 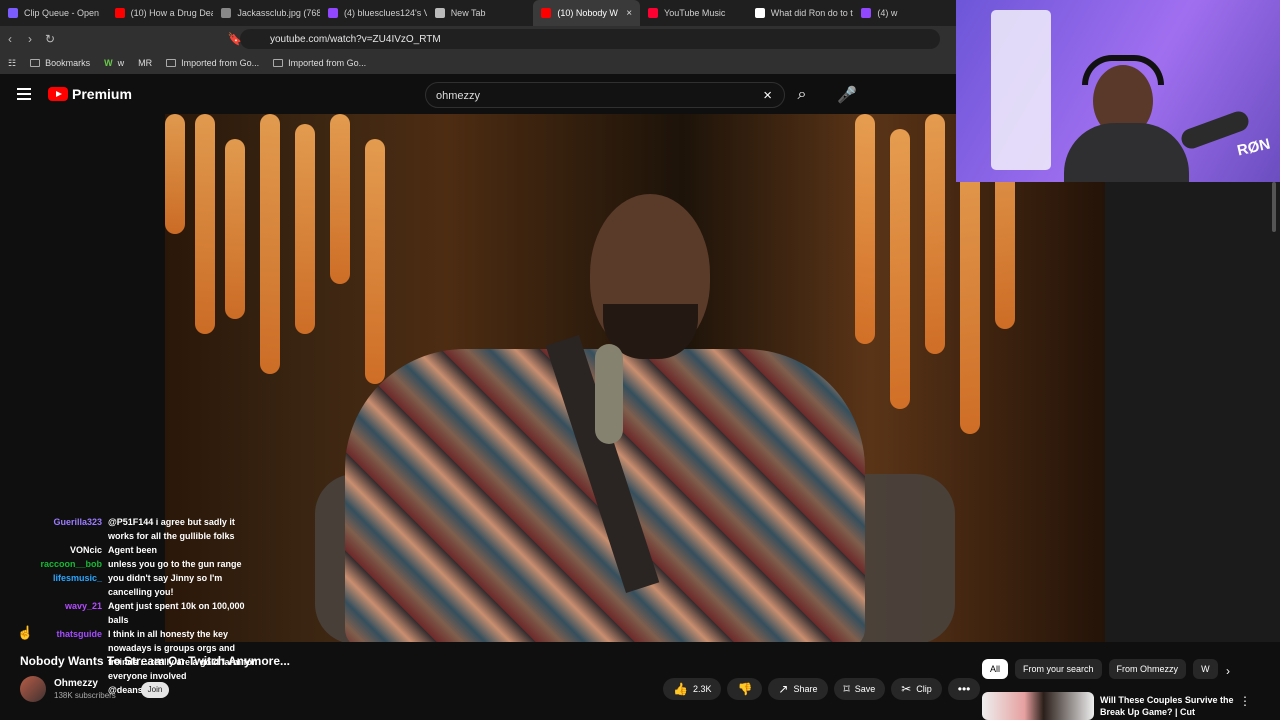 What do you see at coordinates (108, 63) in the screenshot?
I see `w-icon: W` at bounding box center [108, 63].